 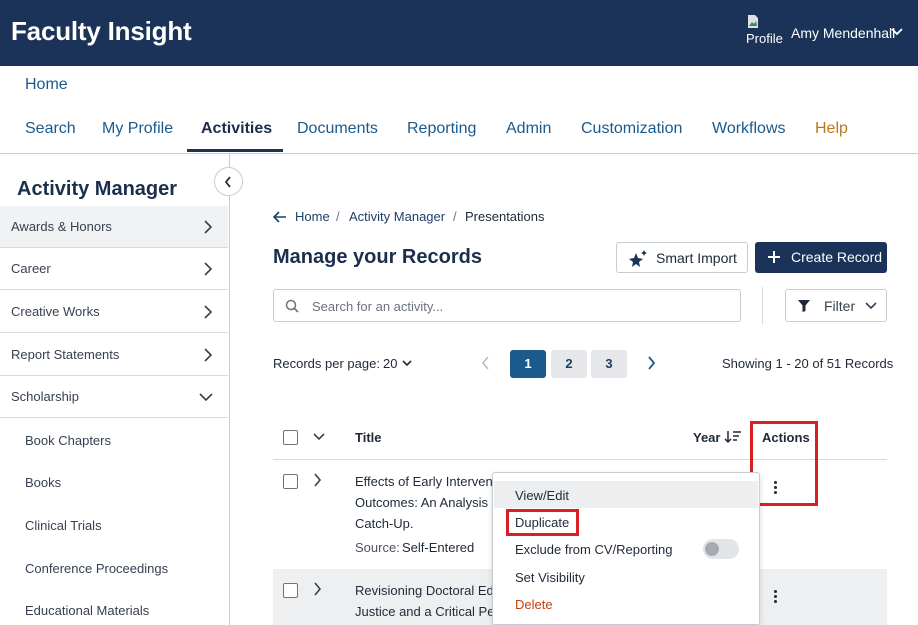 What do you see at coordinates (438, 547) in the screenshot?
I see `row-source-value: Self-Entered` at bounding box center [438, 547].